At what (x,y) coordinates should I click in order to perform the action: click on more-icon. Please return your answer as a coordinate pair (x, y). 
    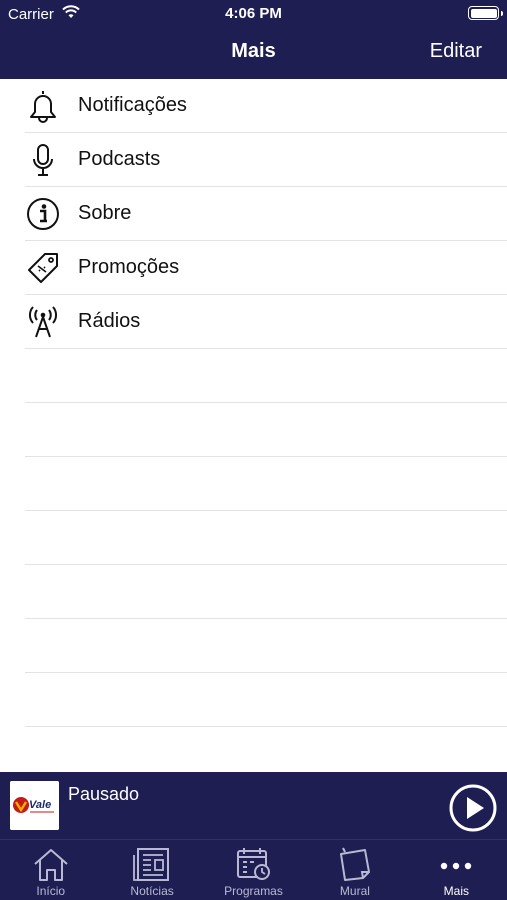
    Looking at the image, I should click on (456, 866).